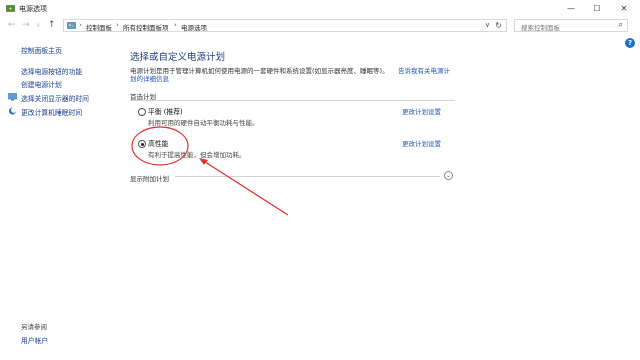 This screenshot has width=640, height=360. Describe the element at coordinates (26, 25) in the screenshot. I see `forward-arrow-icon: →` at that location.